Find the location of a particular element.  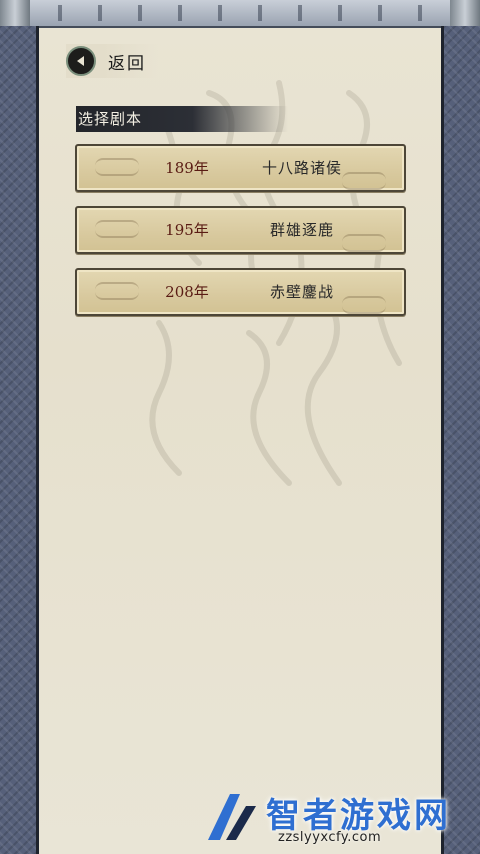

back-button: 返回 is located at coordinates (112, 61).